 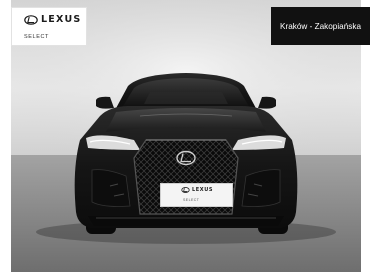 I want to click on plate-program: SELECT, so click(x=191, y=200).